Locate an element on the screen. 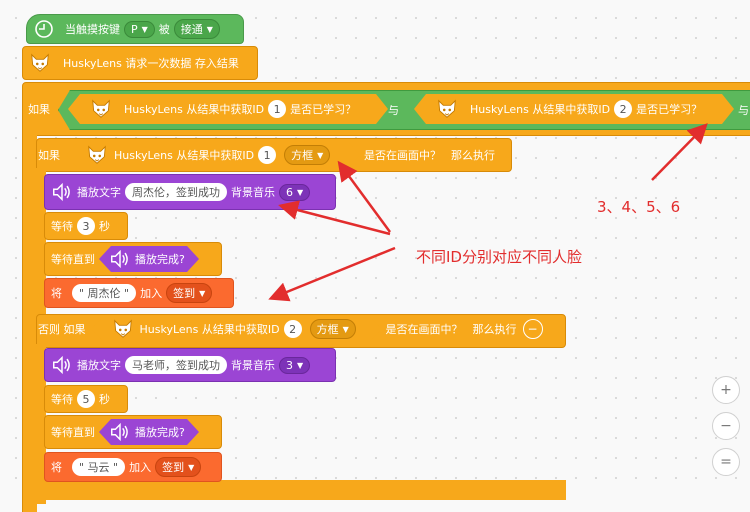 This screenshot has width=750, height=512. zoom-out-button: − is located at coordinates (726, 426).